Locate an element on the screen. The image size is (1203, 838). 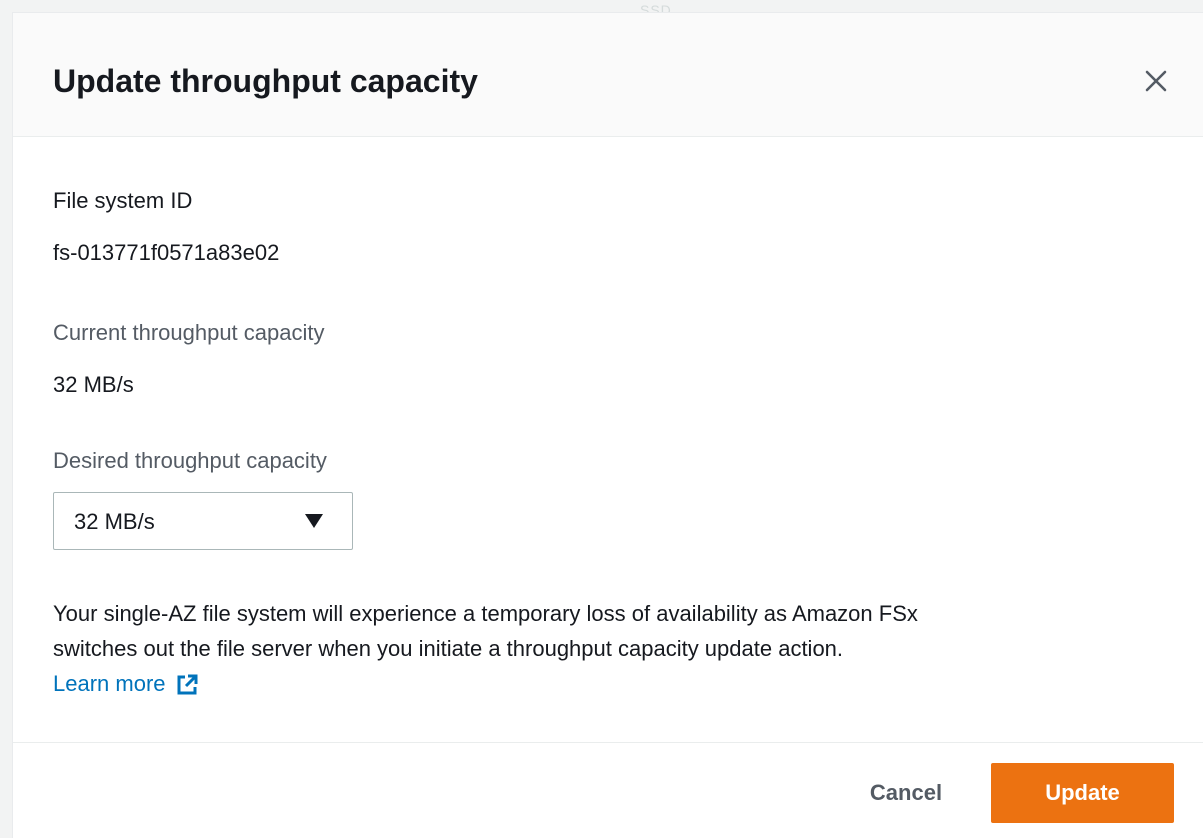
current-throughput-value: 32 MB/s is located at coordinates (93, 384).